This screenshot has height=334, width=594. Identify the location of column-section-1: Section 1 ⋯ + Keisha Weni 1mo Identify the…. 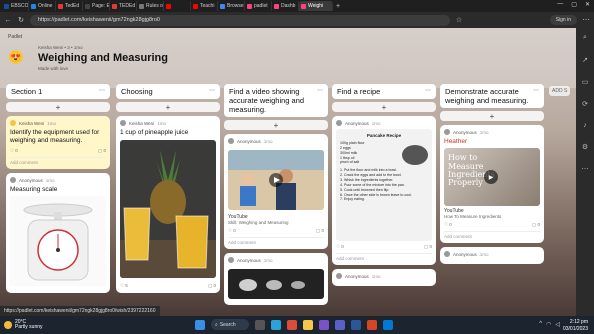
(58, 190).